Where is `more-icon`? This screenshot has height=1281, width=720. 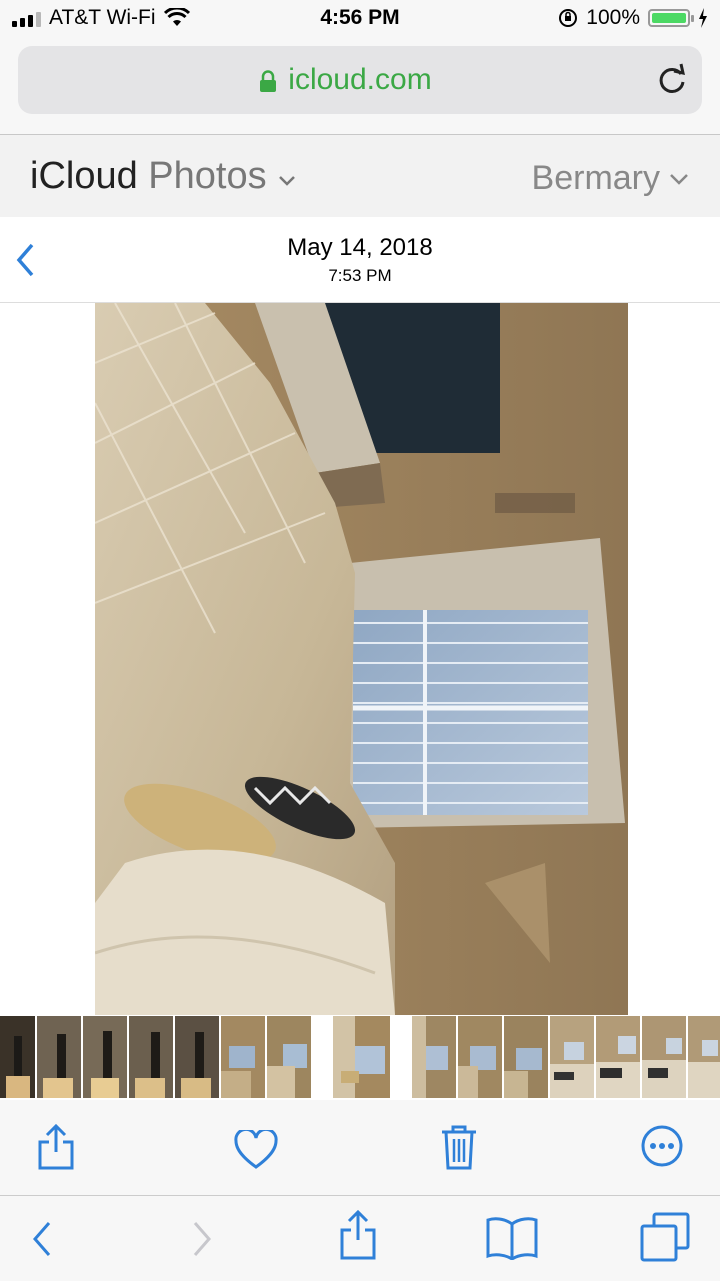
more-icon is located at coordinates (662, 1146).